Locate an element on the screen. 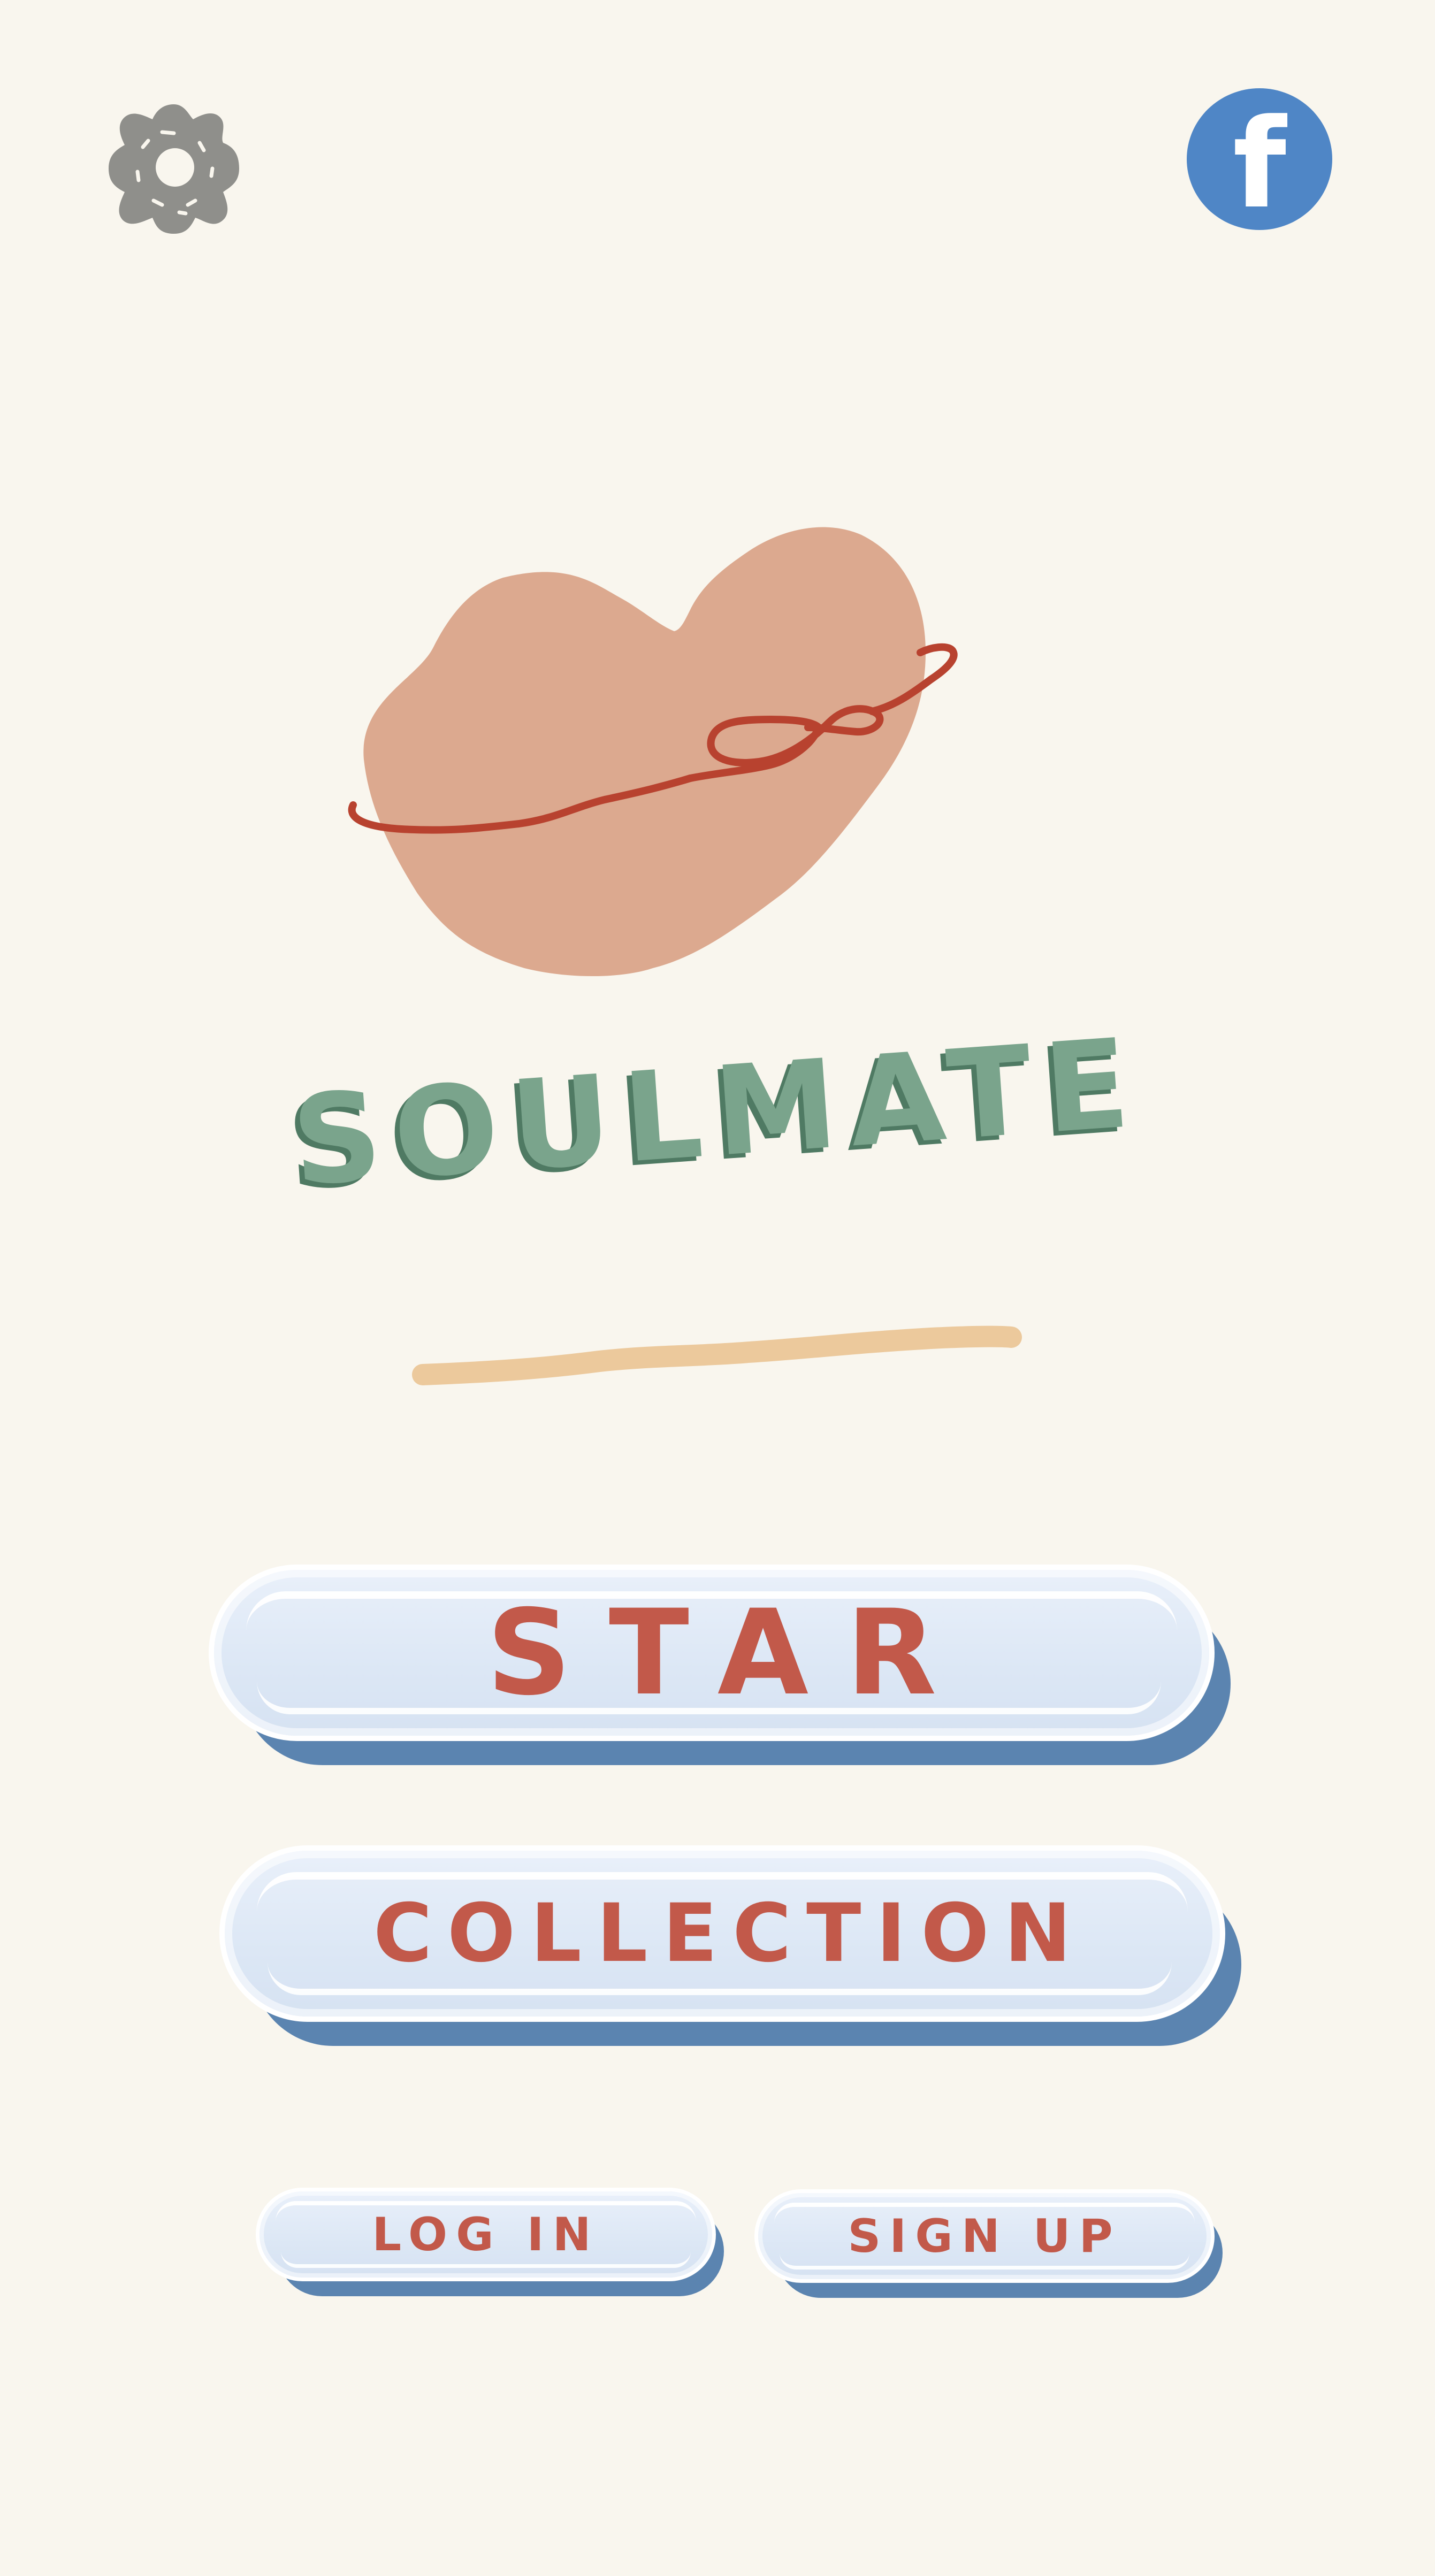 Image resolution: width=1435 pixels, height=2576 pixels. signup-button: SIGN UP is located at coordinates (988, 2243).